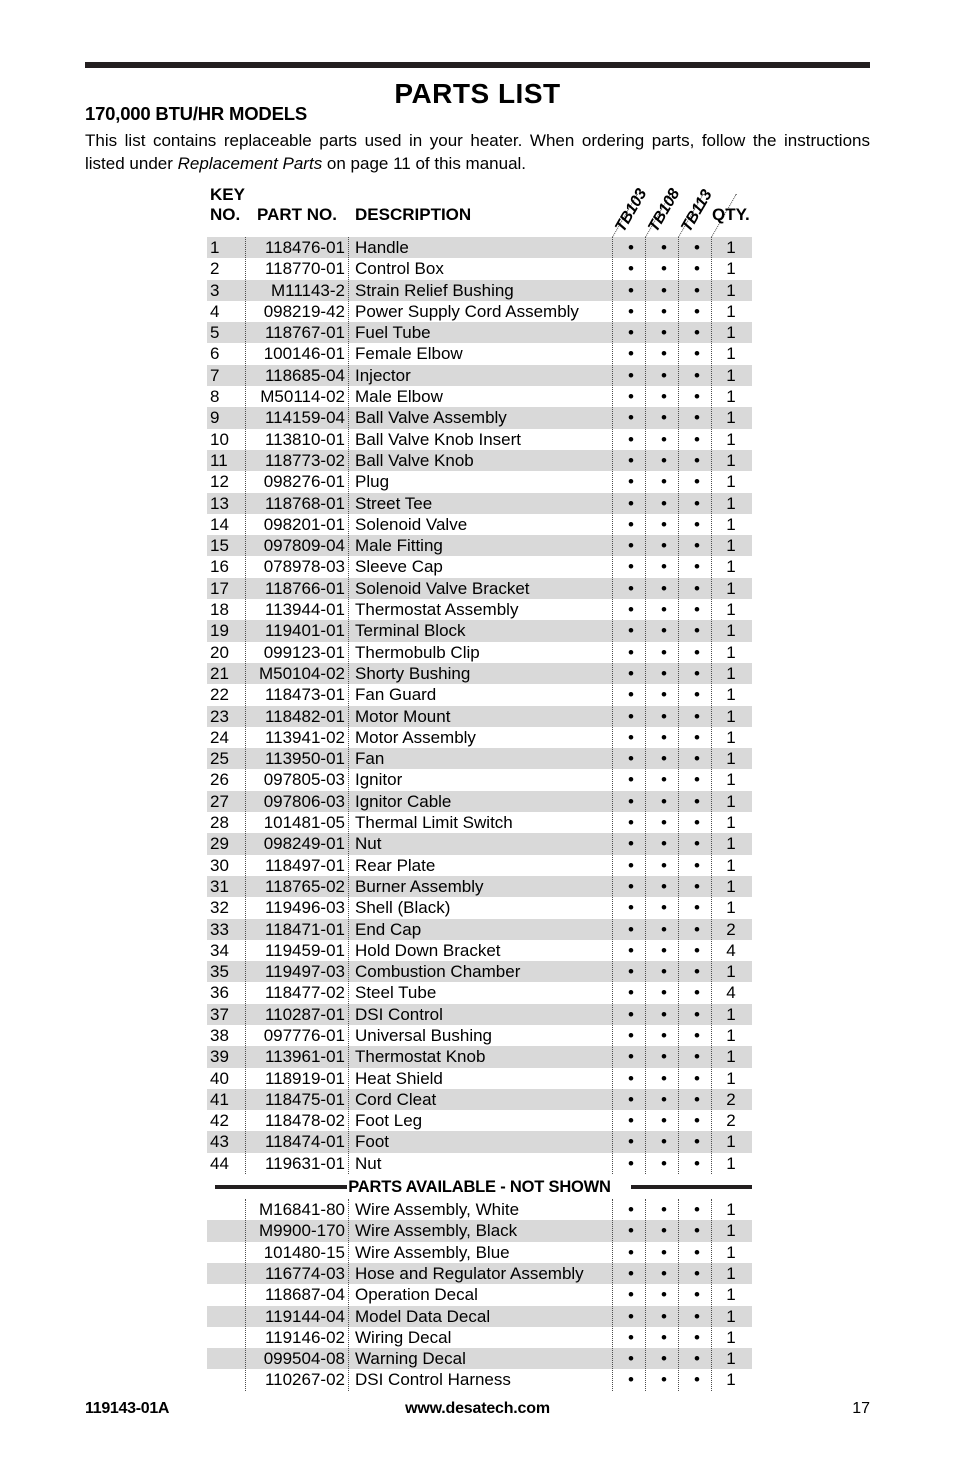 The width and height of the screenshot is (954, 1475). I want to click on cell-key-no: 19, so click(219, 631).